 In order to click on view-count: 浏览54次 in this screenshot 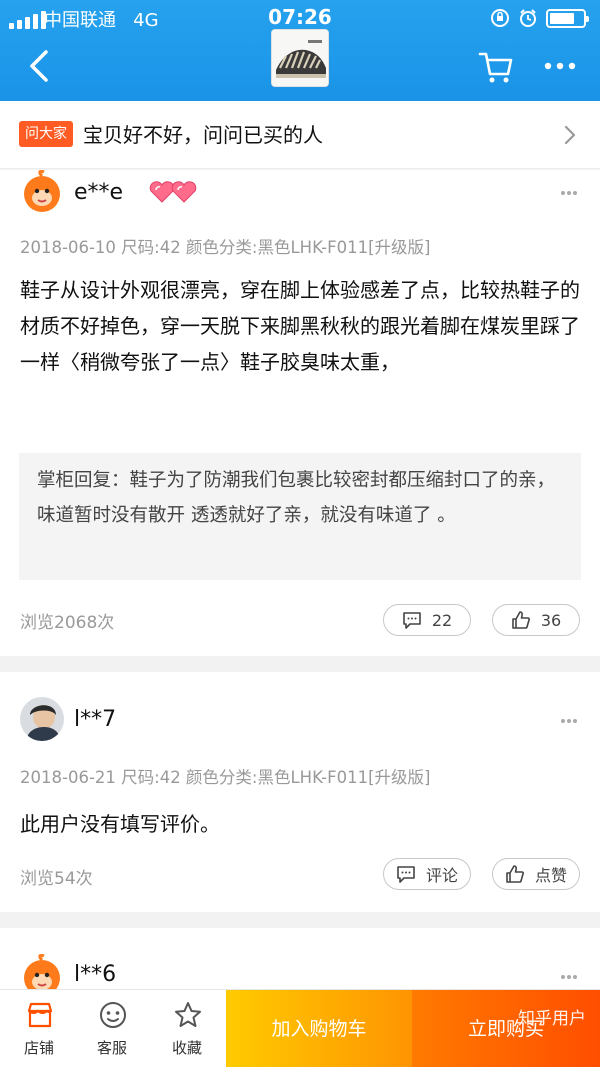, I will do `click(56, 879)`.